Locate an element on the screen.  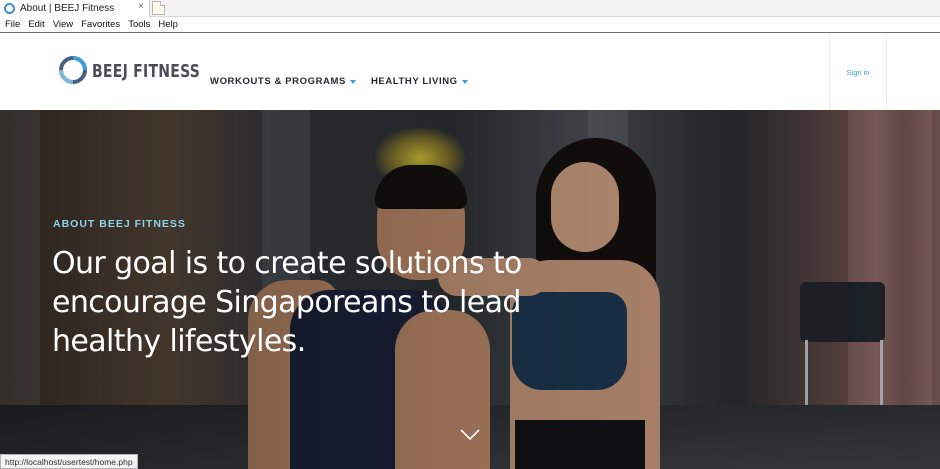
nav-healthy-living: HEALTHY LIVING is located at coordinates (419, 81).